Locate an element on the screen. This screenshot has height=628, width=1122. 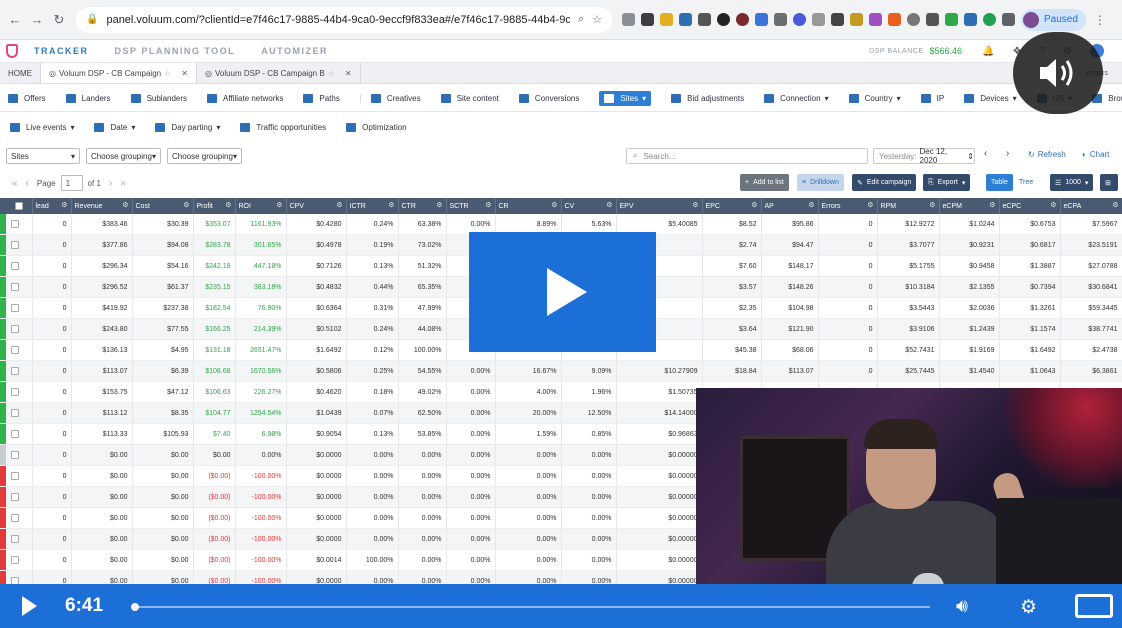
tree-view-button: Tree is located at coordinates (1026, 182).